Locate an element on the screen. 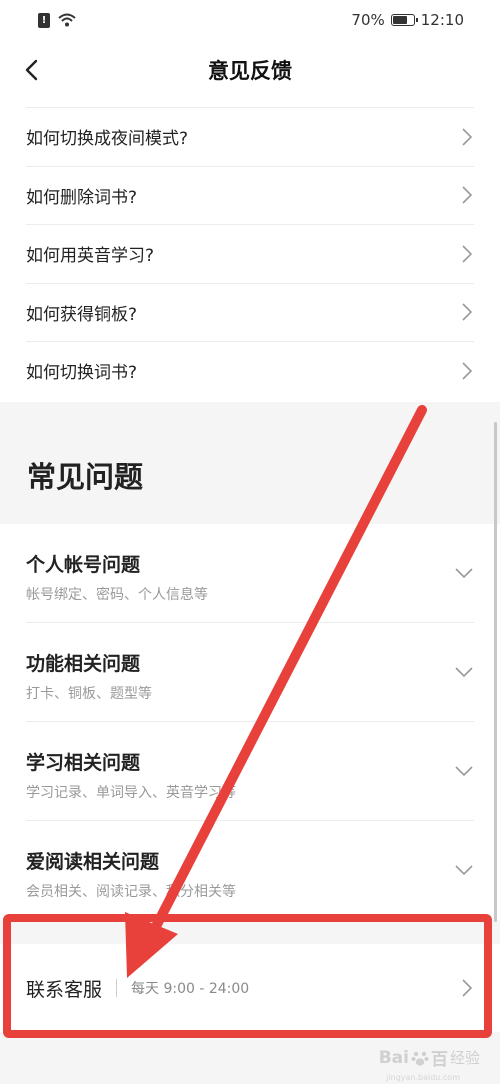 The width and height of the screenshot is (500, 1084). status-right: 70% 12:10 is located at coordinates (407, 20).